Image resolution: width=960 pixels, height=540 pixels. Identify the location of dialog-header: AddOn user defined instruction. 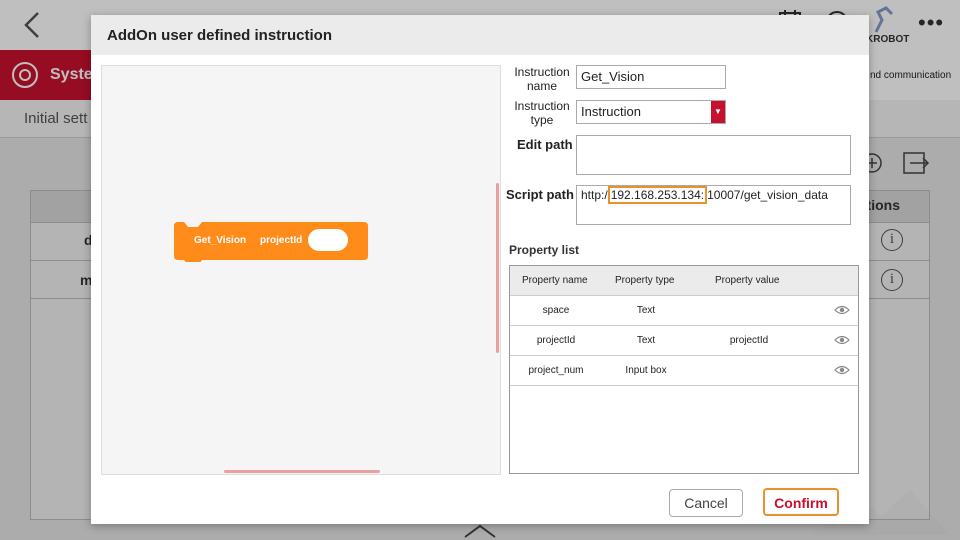
(480, 35).